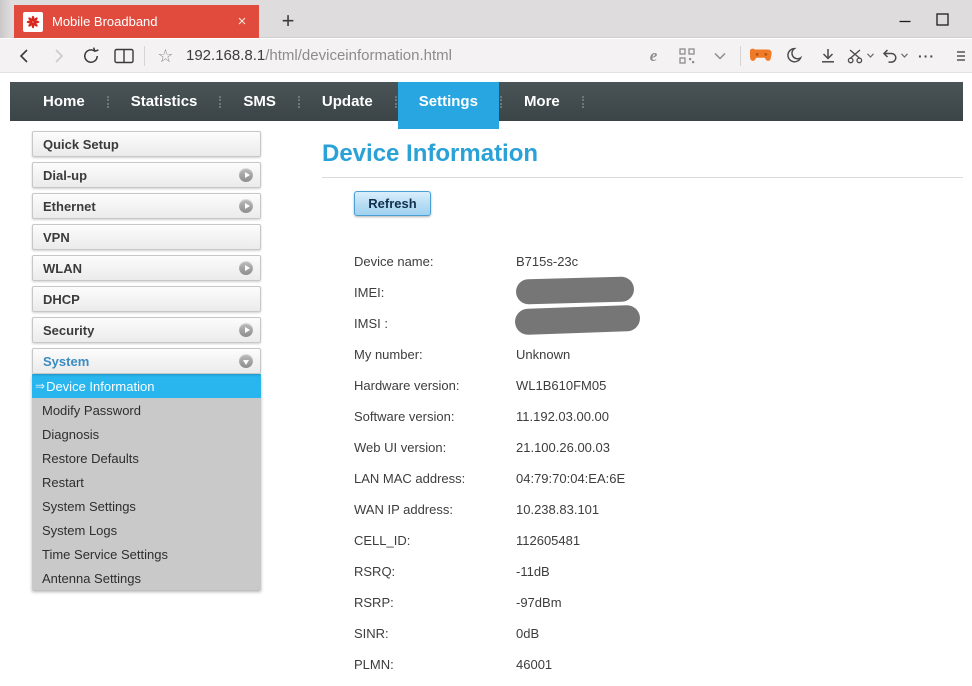 This screenshot has height=686, width=972. I want to click on back-icon, so click(24, 56).